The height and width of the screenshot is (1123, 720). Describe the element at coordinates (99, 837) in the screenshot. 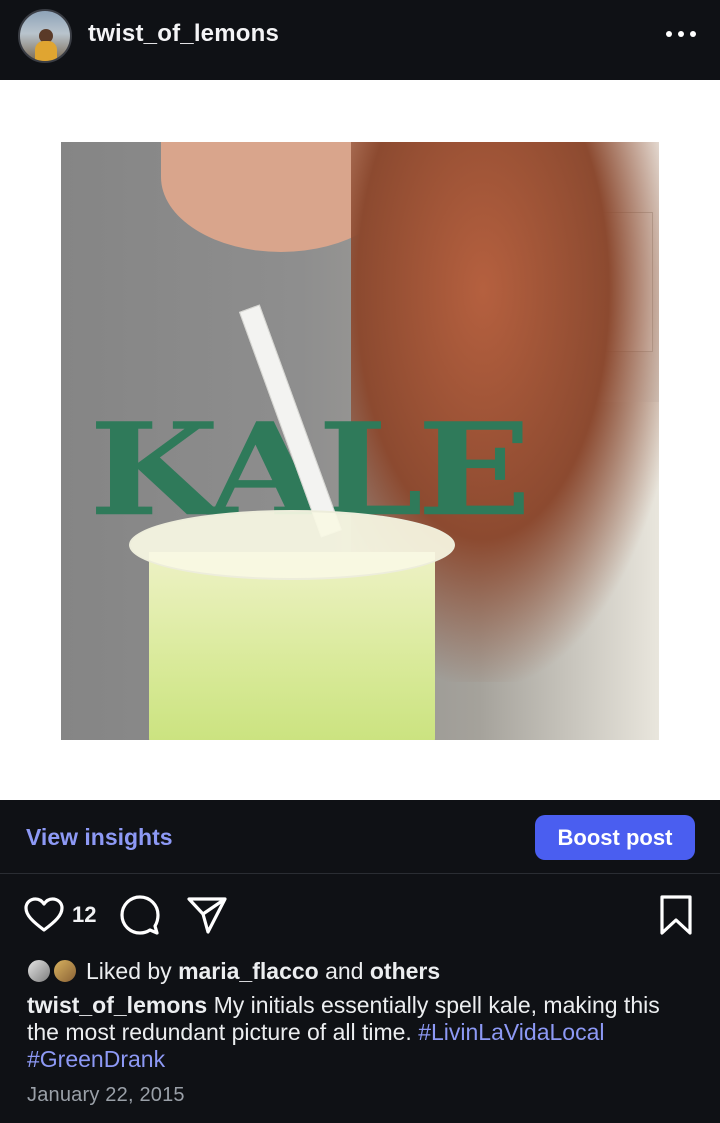

I see `view-insights-link: View insights` at that location.